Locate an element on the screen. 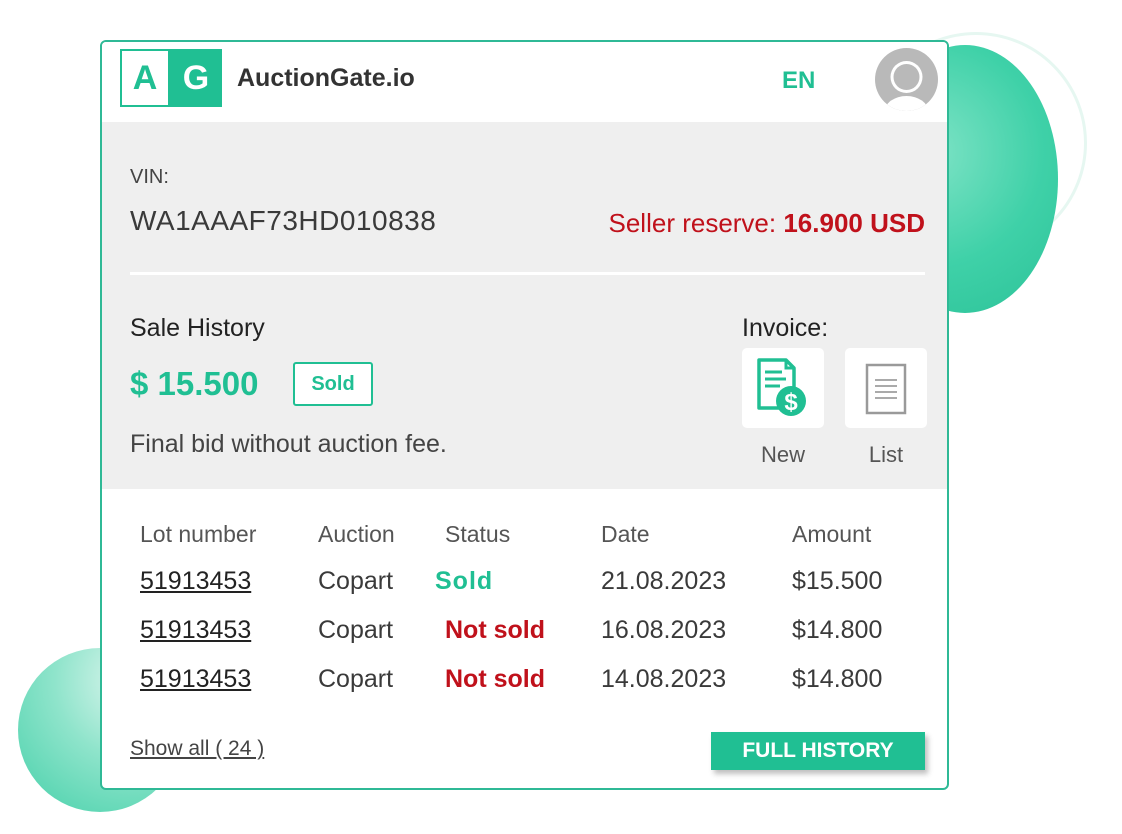 This screenshot has height=834, width=1122. invoice-title: Invoice: is located at coordinates (785, 328).